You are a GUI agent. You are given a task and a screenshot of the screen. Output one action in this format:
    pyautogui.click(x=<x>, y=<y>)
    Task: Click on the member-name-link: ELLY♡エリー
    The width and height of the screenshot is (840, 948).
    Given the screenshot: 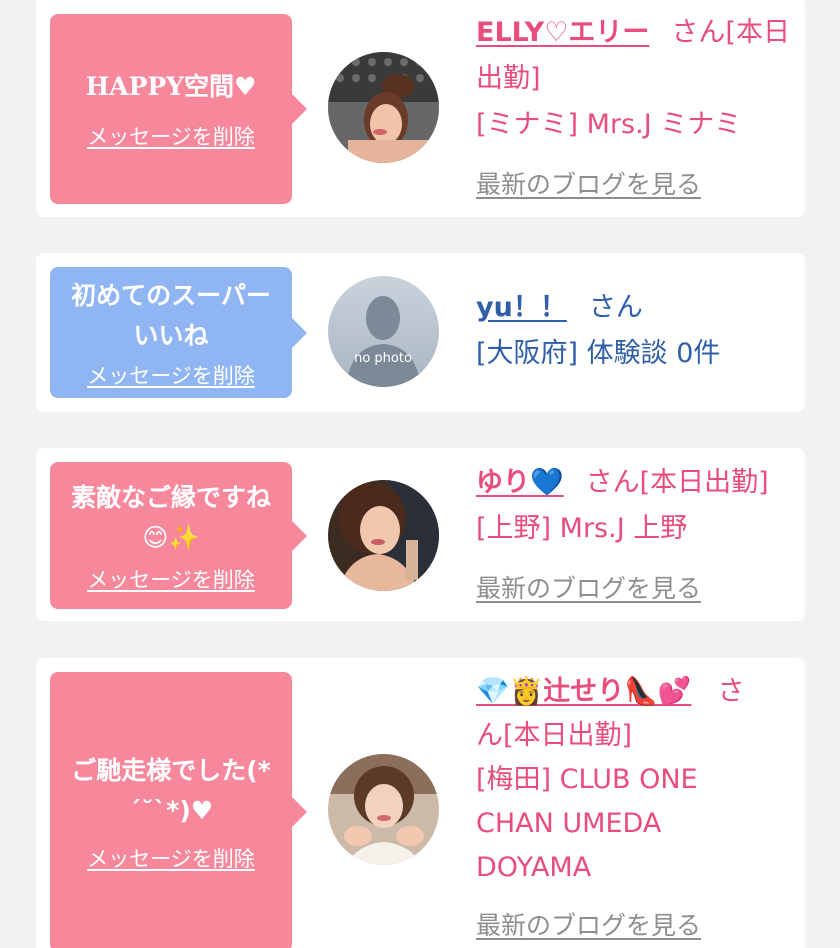 What is the action you would take?
    pyautogui.click(x=562, y=32)
    